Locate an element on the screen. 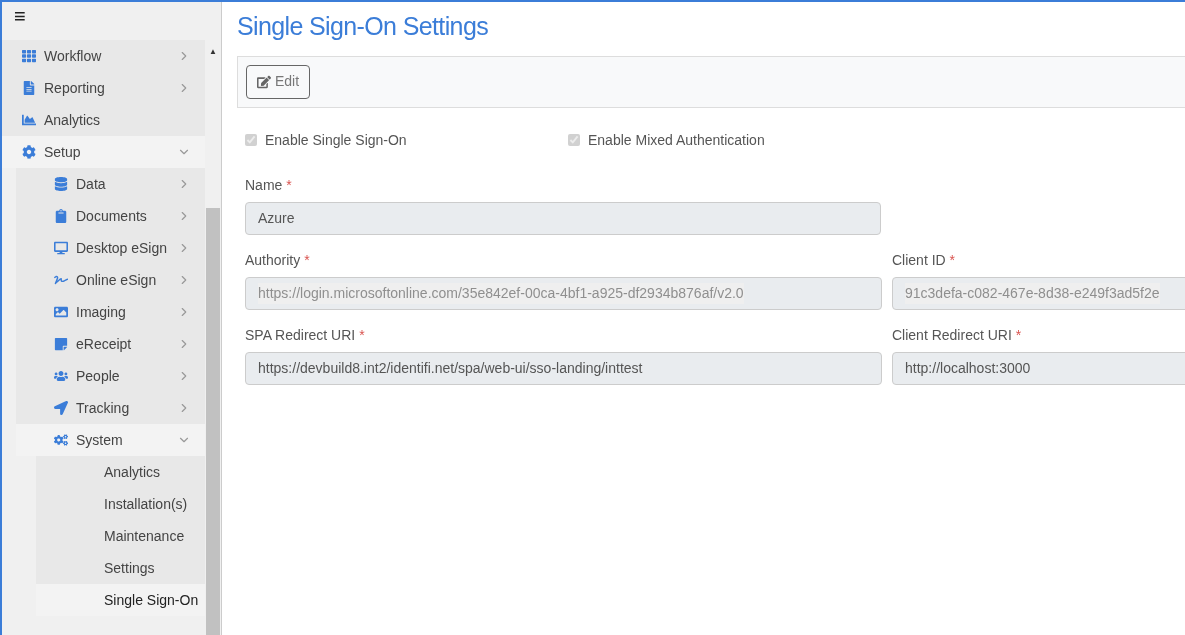 The image size is (1185, 635). sidebar-item: Imaging is located at coordinates (110, 312).